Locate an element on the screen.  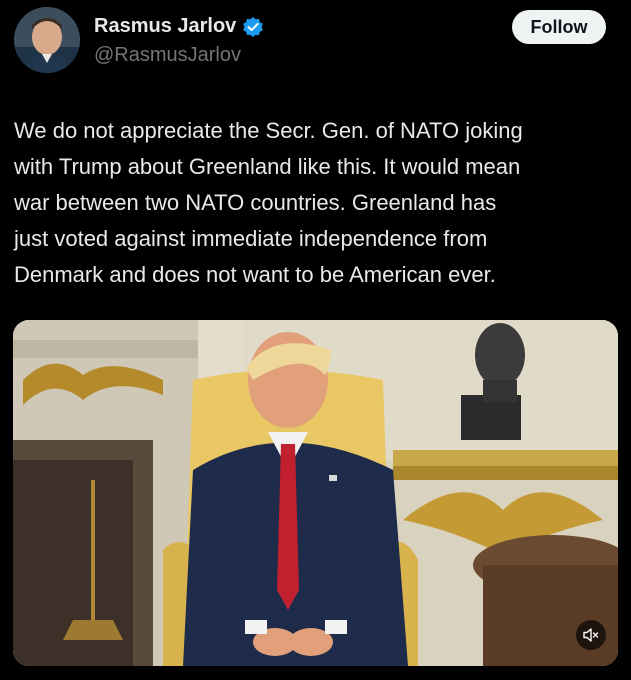
speaker-muted-icon is located at coordinates (591, 635).